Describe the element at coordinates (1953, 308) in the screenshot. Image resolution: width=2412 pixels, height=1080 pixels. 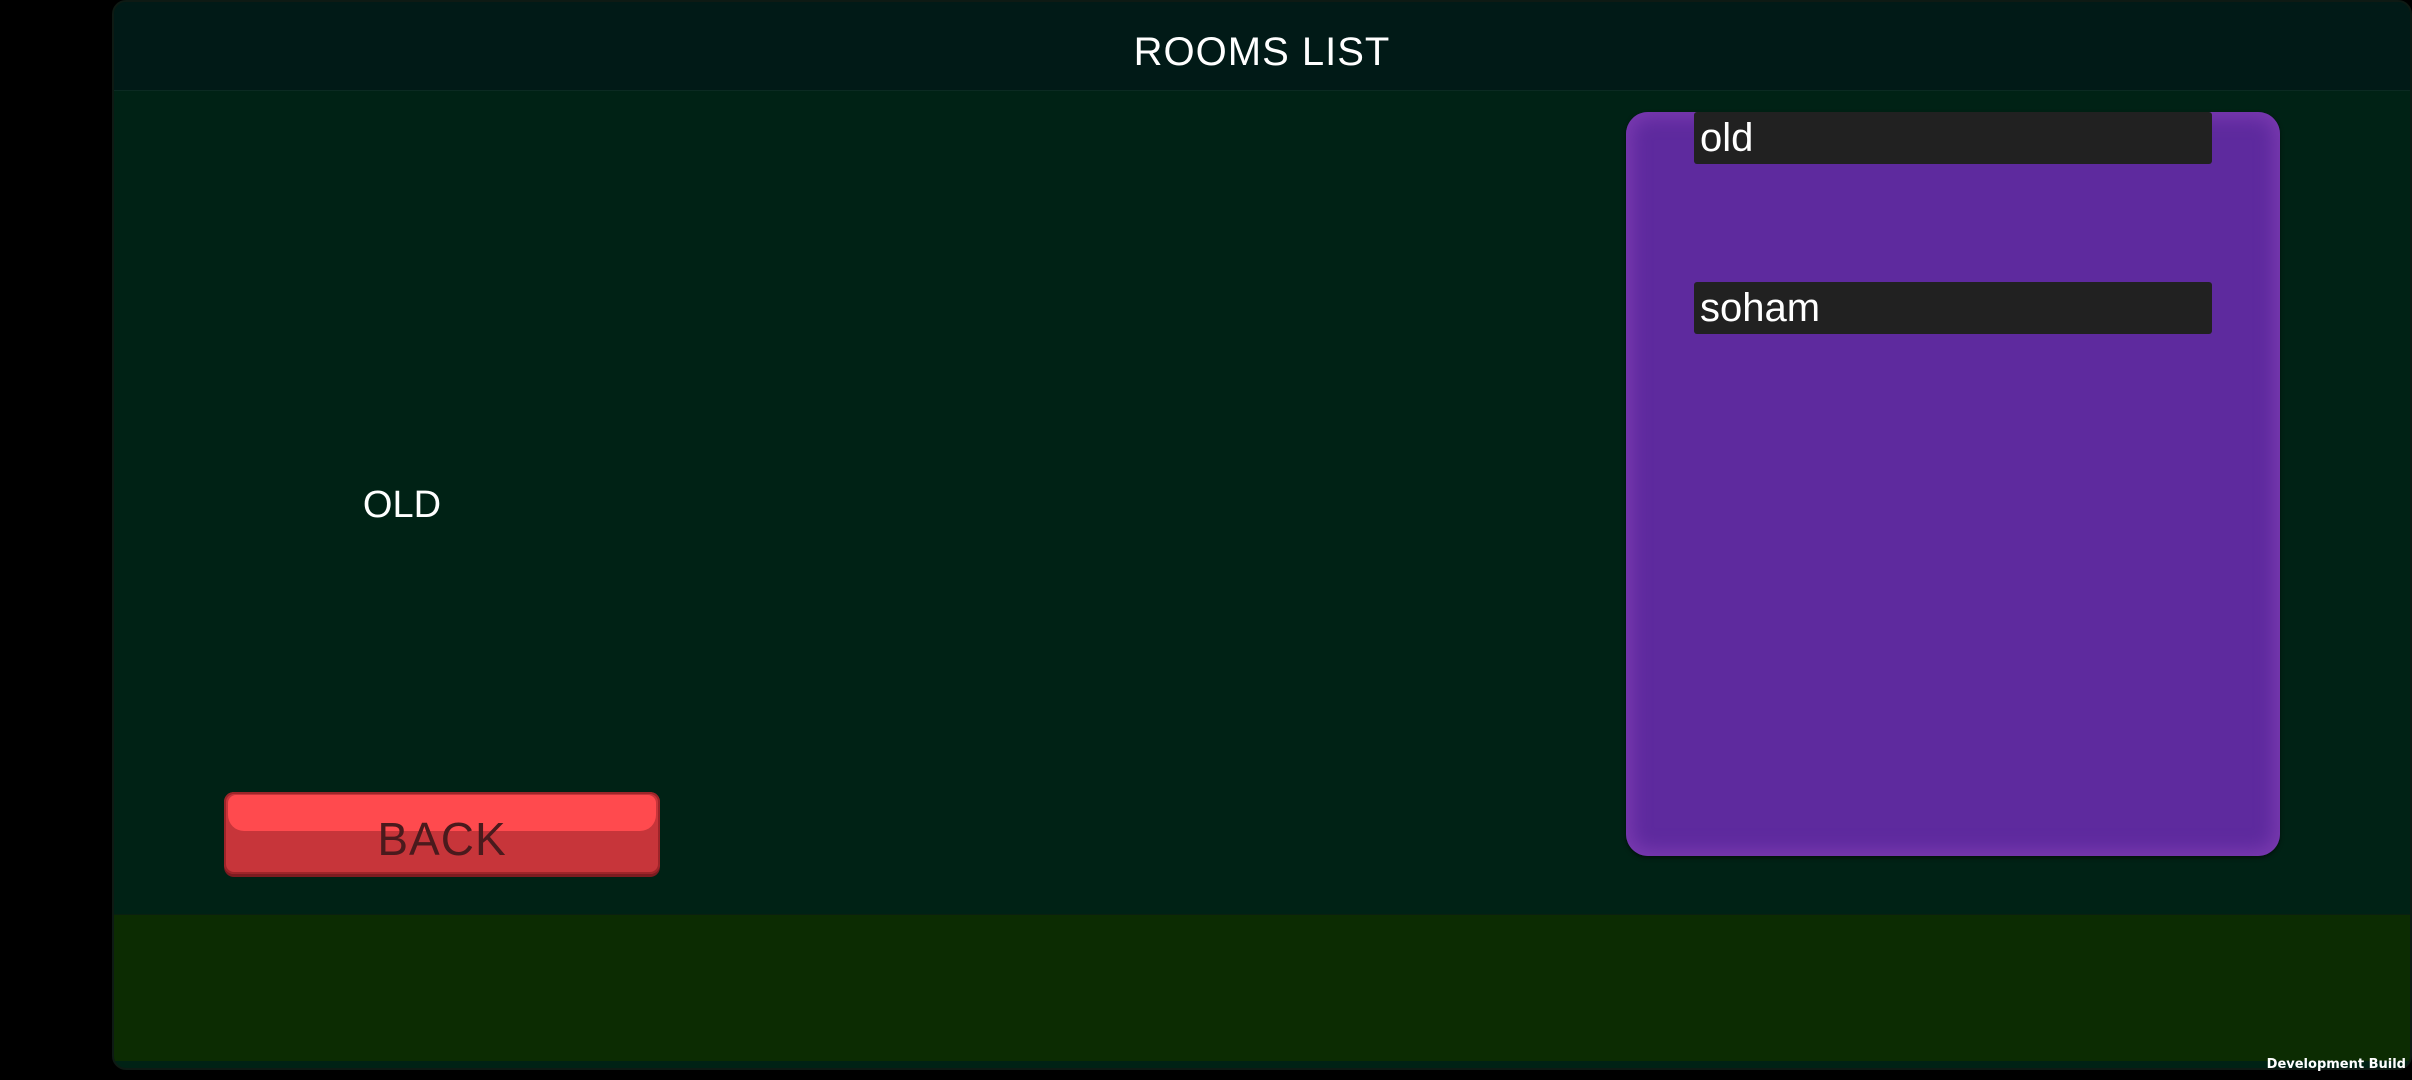
I see `room-list-item: soham` at that location.